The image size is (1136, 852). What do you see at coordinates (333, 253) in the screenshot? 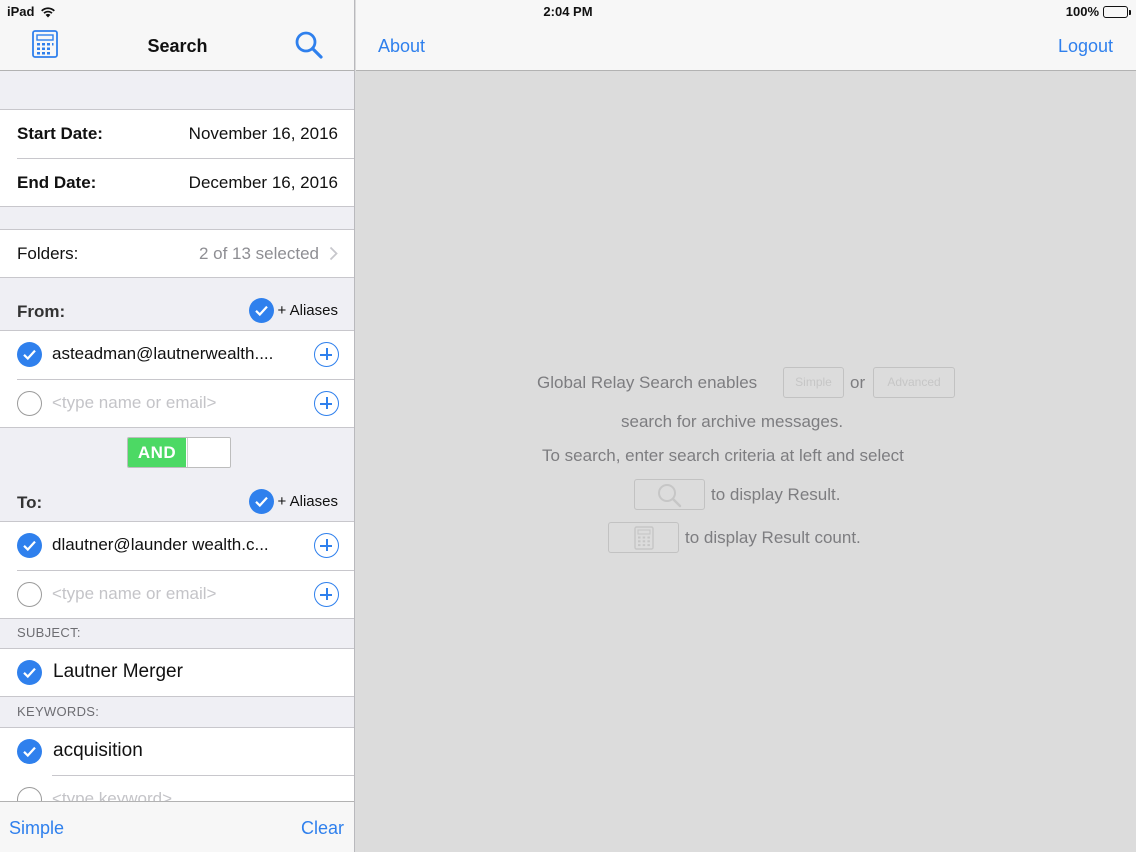
I see `chevron-right-icon` at bounding box center [333, 253].